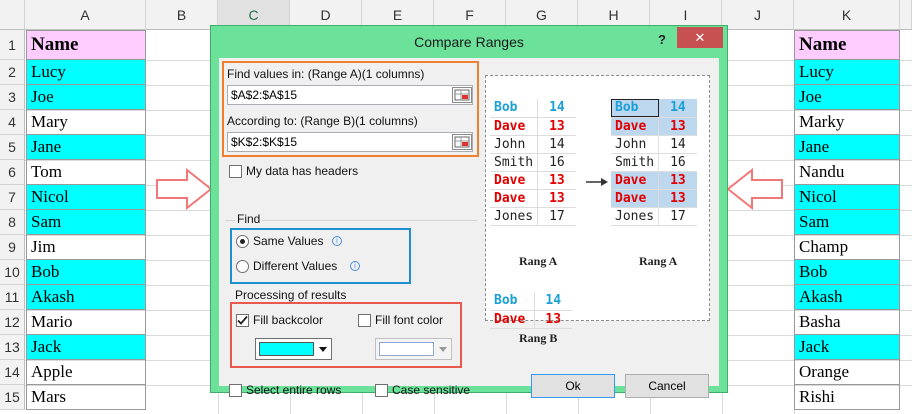  What do you see at coordinates (294, 390) in the screenshot?
I see `select-rows-label: Select entire rows` at bounding box center [294, 390].